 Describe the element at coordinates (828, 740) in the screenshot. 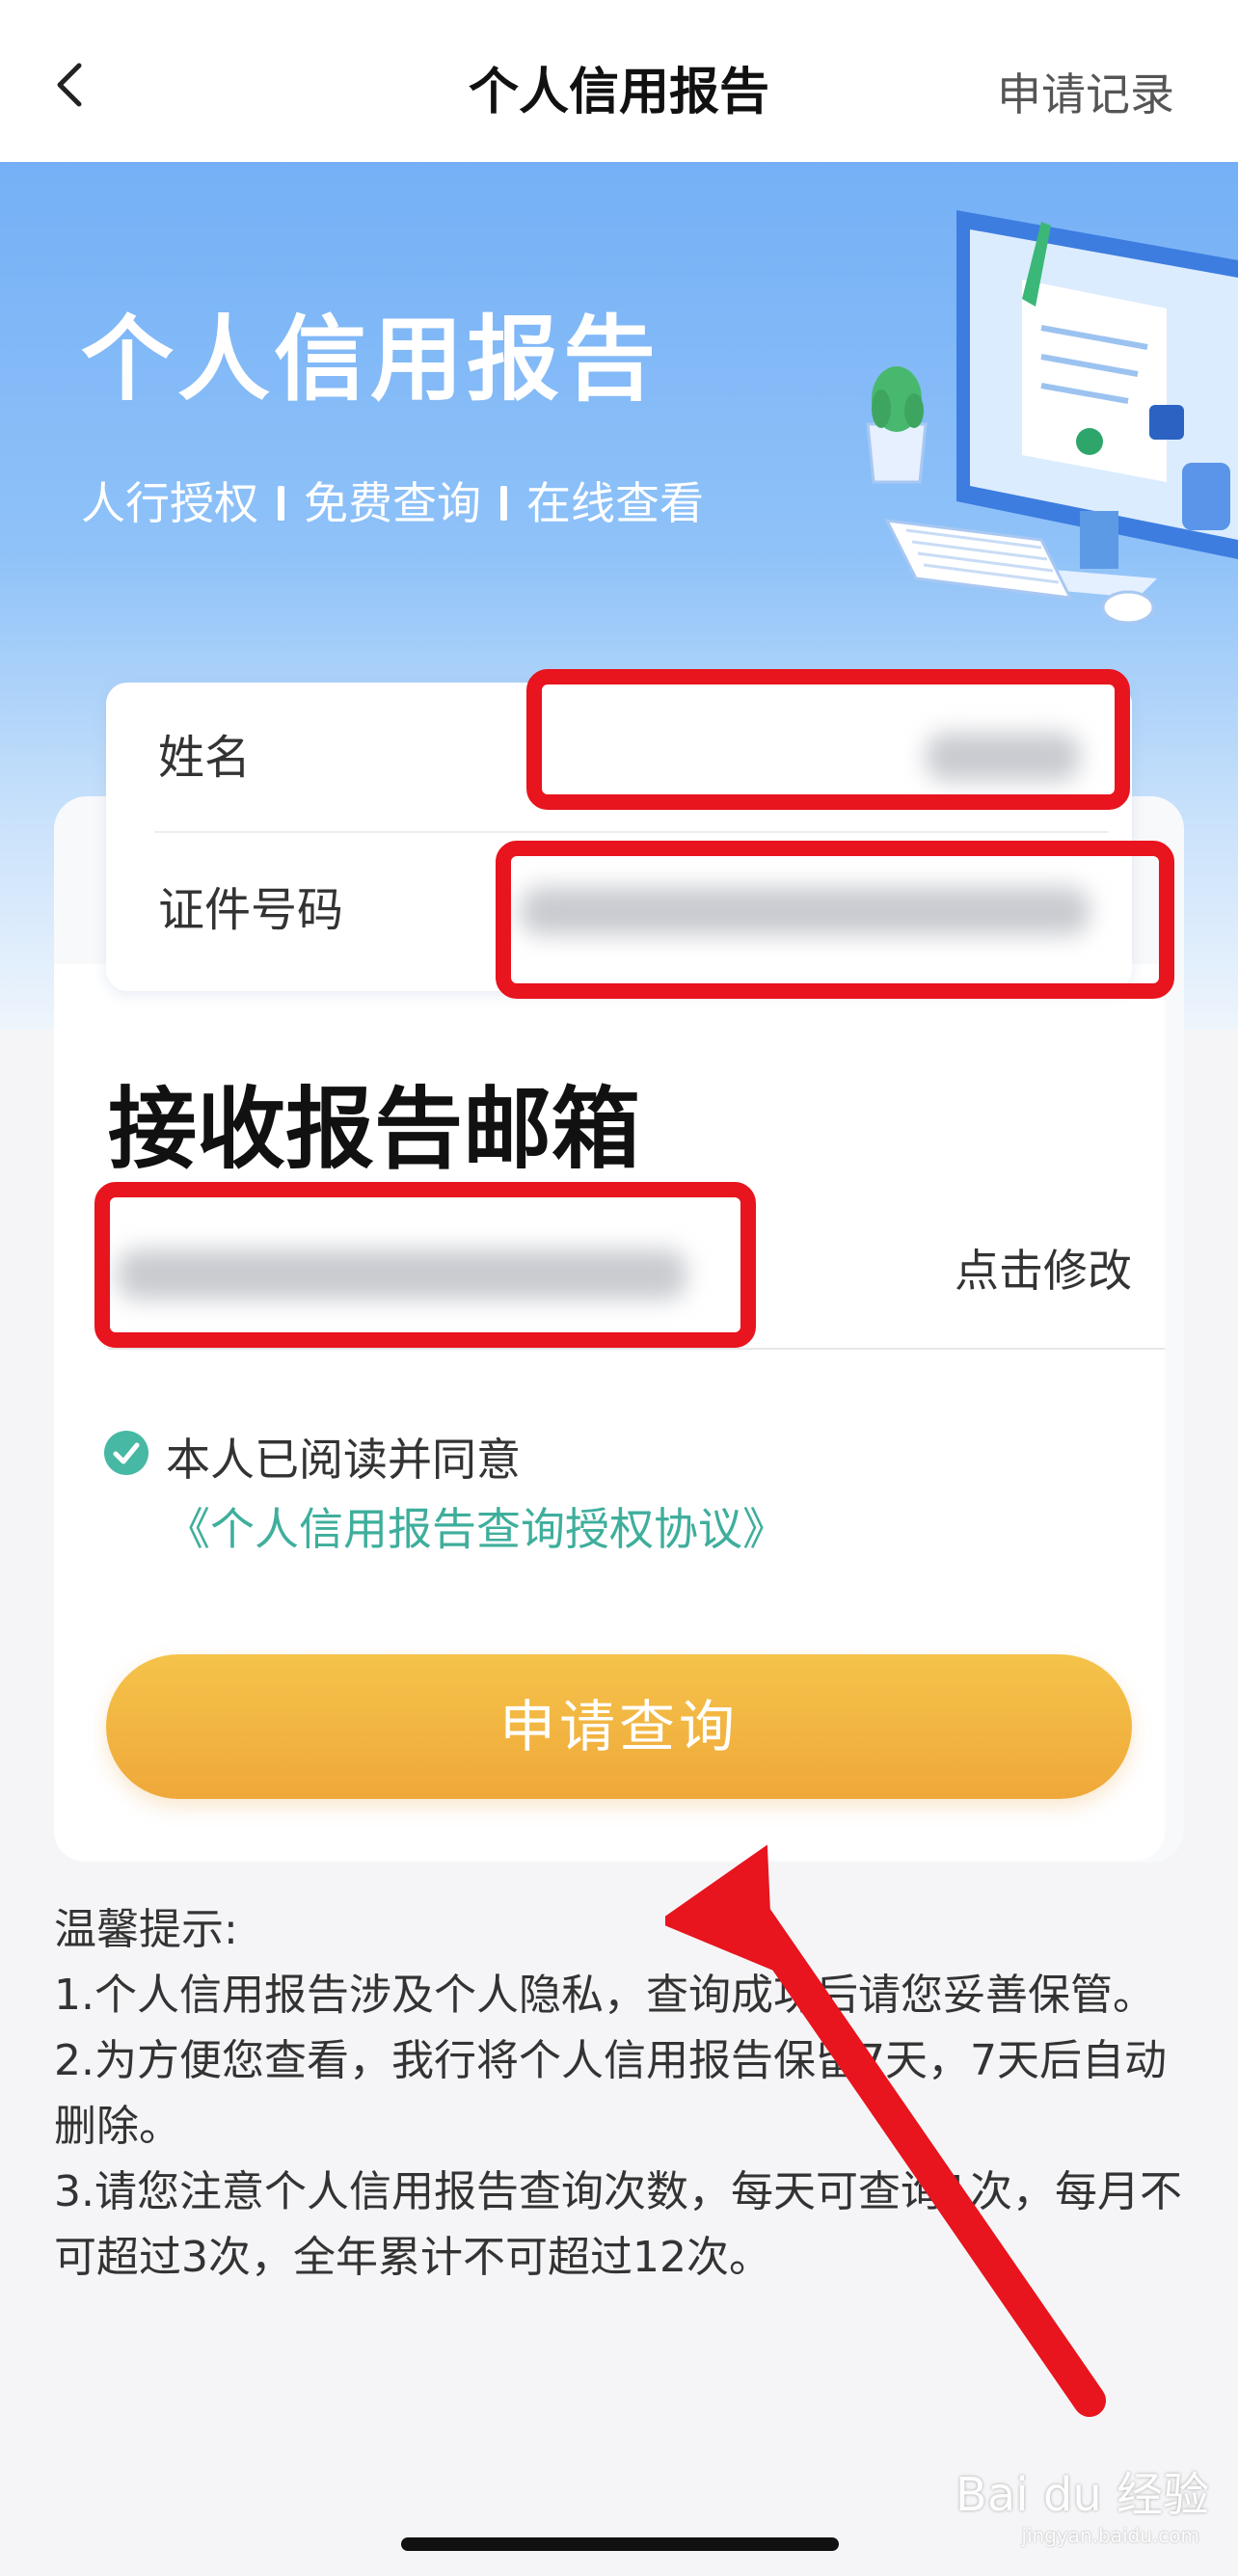

I see `annotation-box-name` at that location.